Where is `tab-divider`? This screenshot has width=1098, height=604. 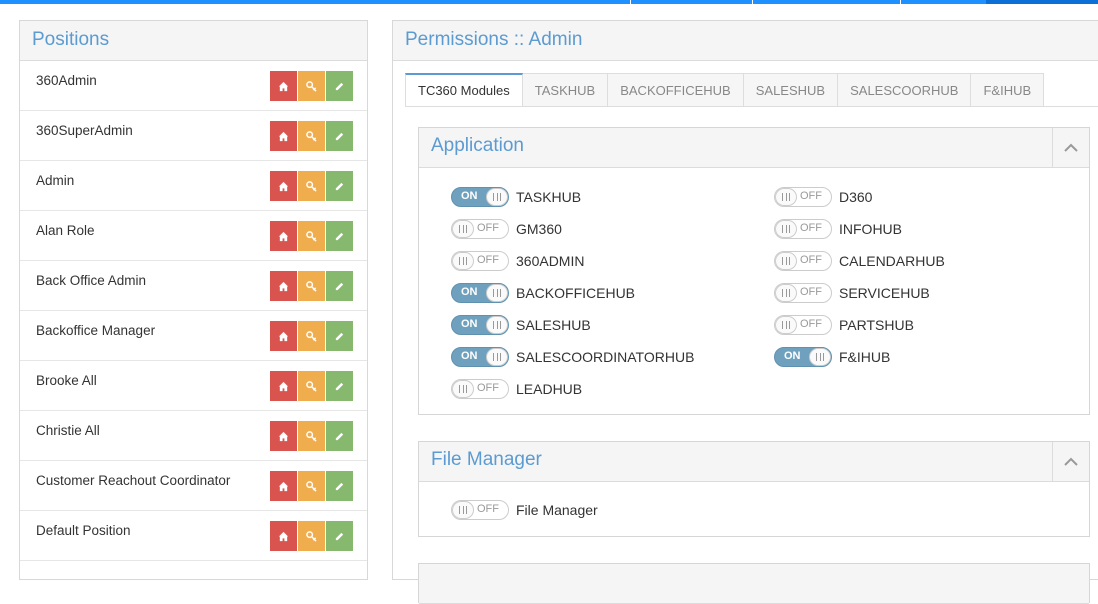
tab-divider is located at coordinates (751, 106).